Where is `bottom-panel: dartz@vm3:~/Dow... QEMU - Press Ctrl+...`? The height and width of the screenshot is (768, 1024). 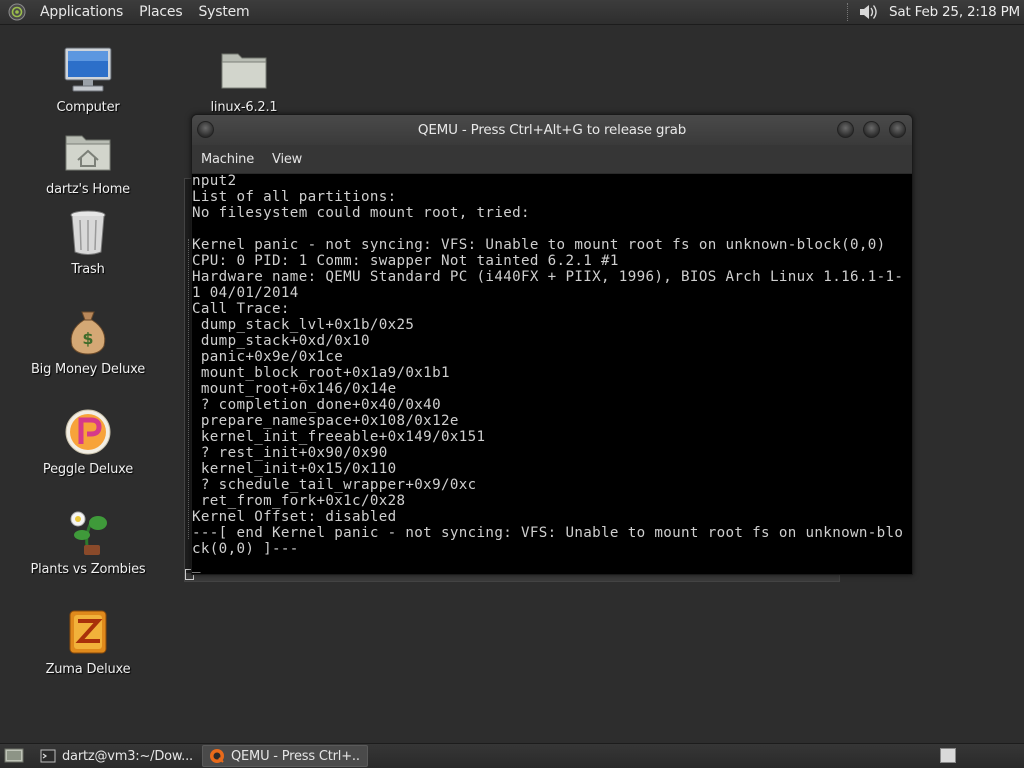 bottom-panel: dartz@vm3:~/Dow... QEMU - Press Ctrl+... is located at coordinates (512, 755).